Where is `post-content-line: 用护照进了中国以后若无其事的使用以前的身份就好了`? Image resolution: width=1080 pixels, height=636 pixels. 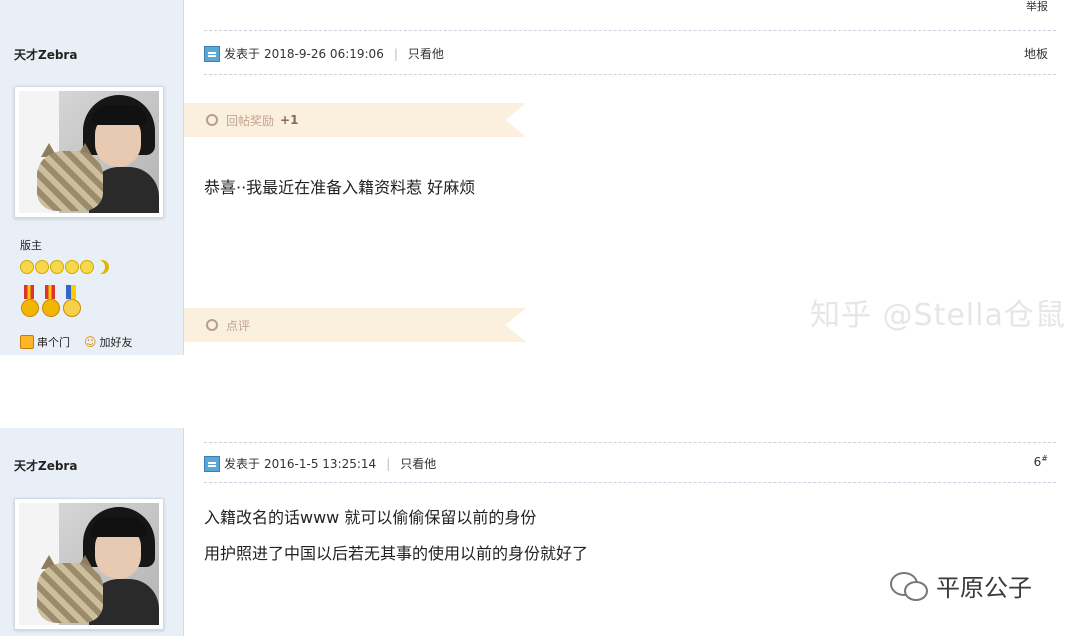 post-content-line: 用护照进了中国以后若无其事的使用以前的身份就好了 is located at coordinates (396, 553).